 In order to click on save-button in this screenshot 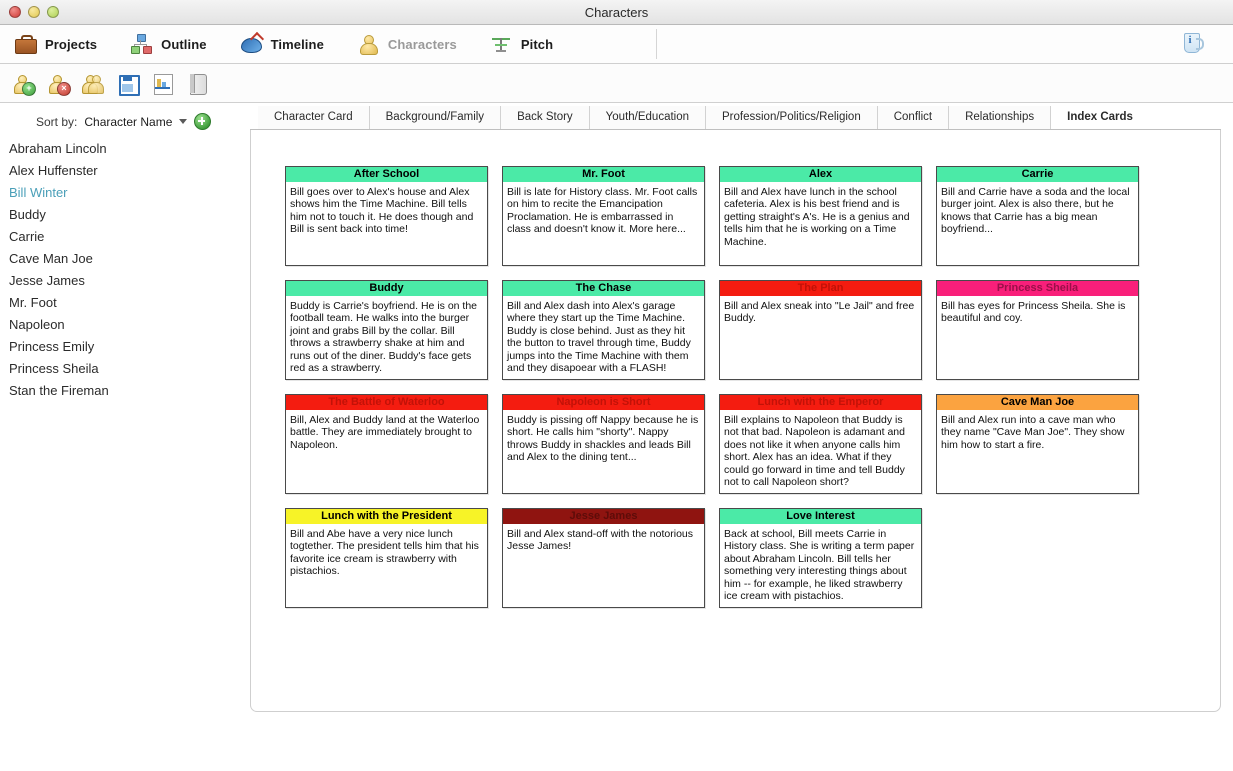, I will do `click(128, 83)`.